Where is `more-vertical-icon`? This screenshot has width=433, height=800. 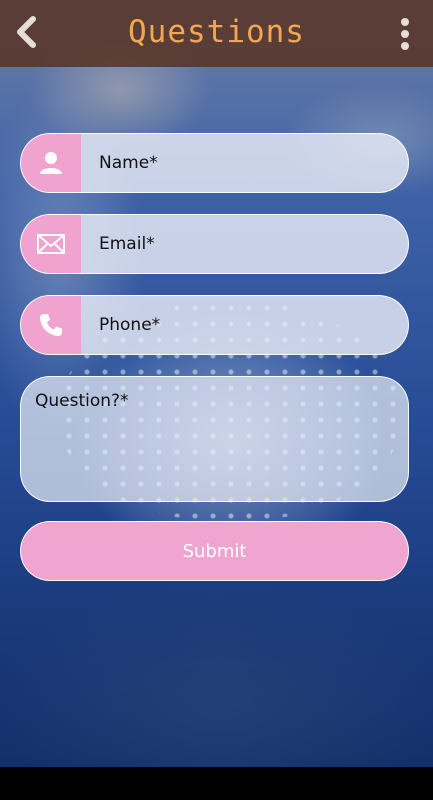 more-vertical-icon is located at coordinates (405, 22).